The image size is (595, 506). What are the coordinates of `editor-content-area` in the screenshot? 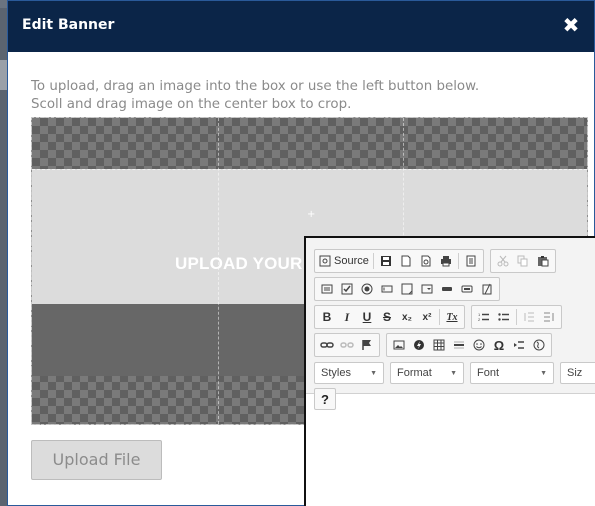 It's located at (450, 450).